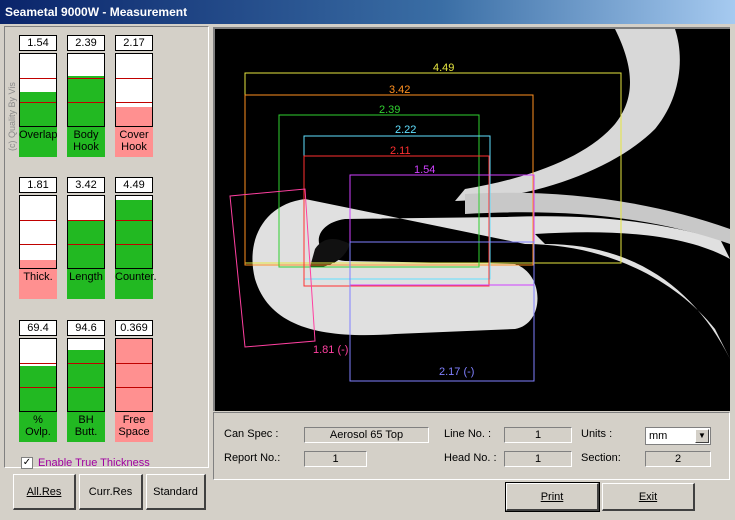 The height and width of the screenshot is (520, 735). I want to click on line-no-label: Line No. :, so click(468, 434).